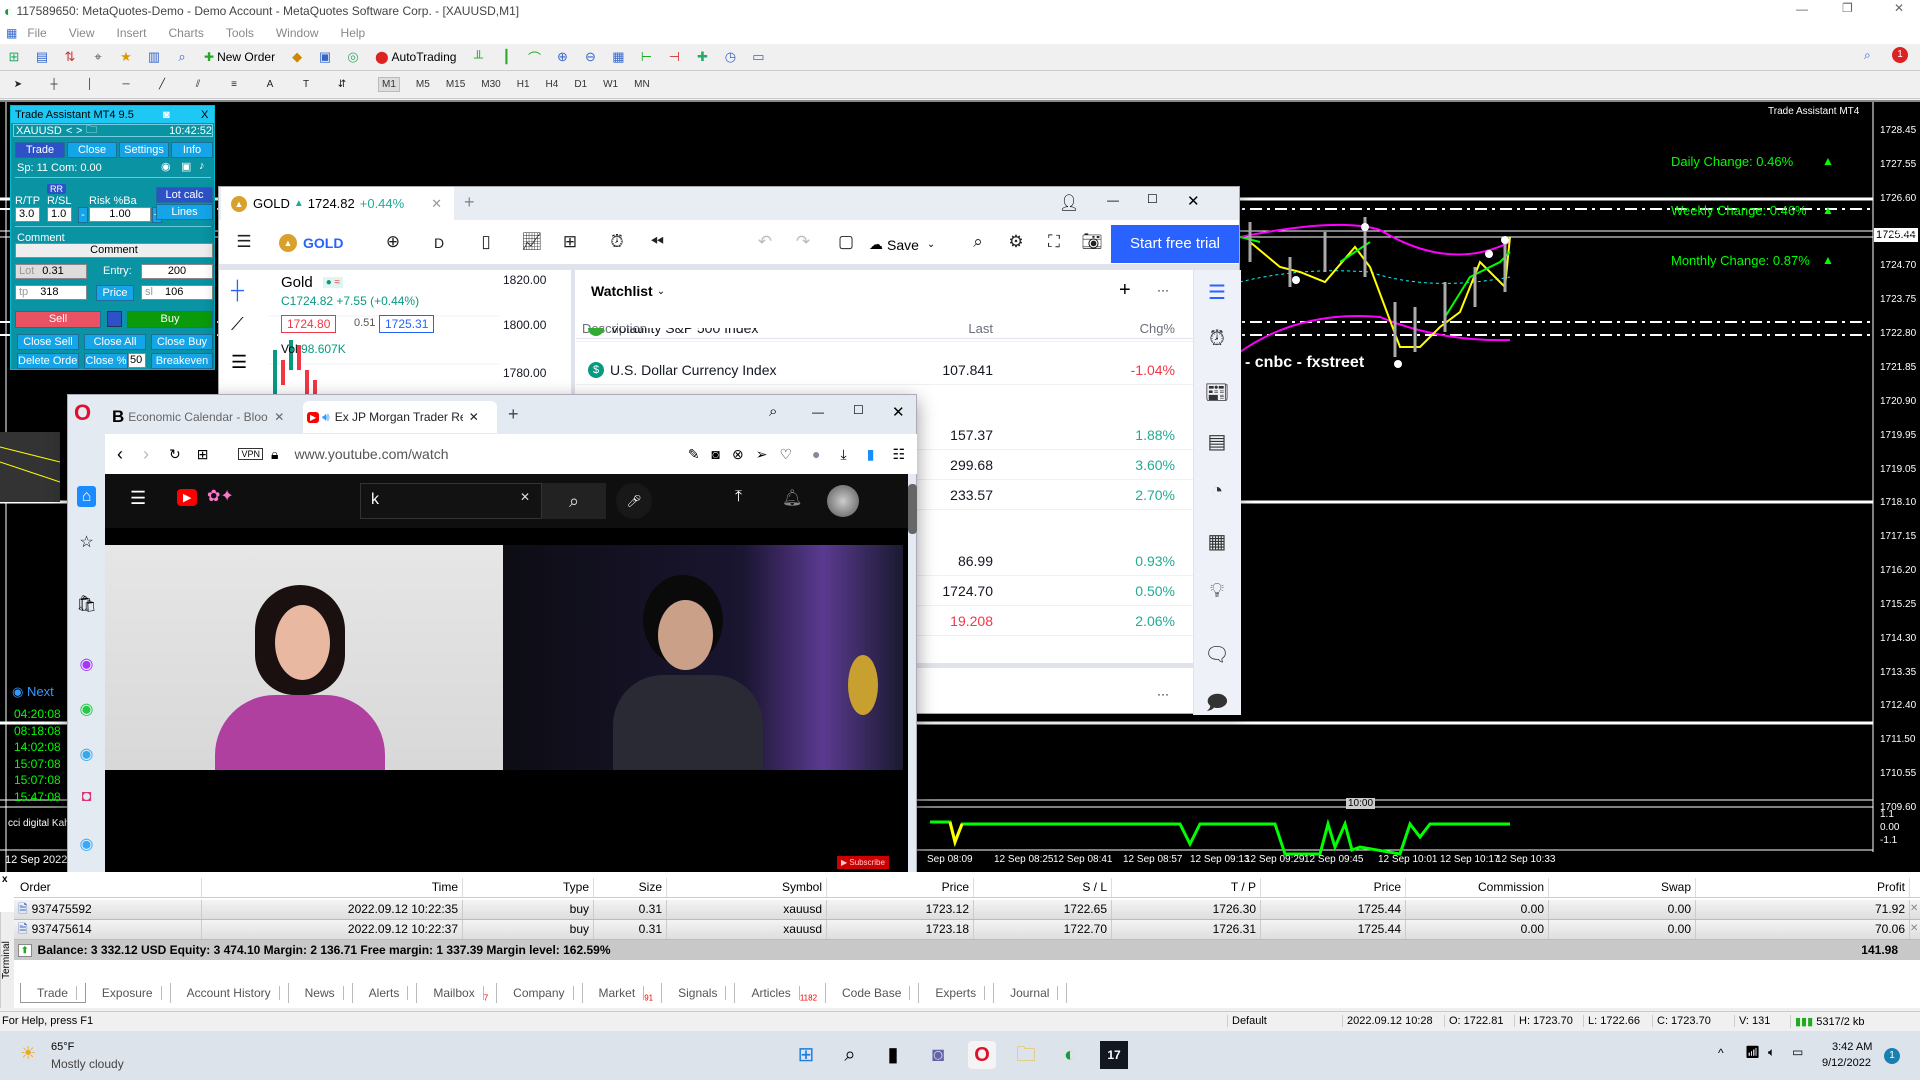  I want to click on ta-tab-close: Close, so click(92, 150).